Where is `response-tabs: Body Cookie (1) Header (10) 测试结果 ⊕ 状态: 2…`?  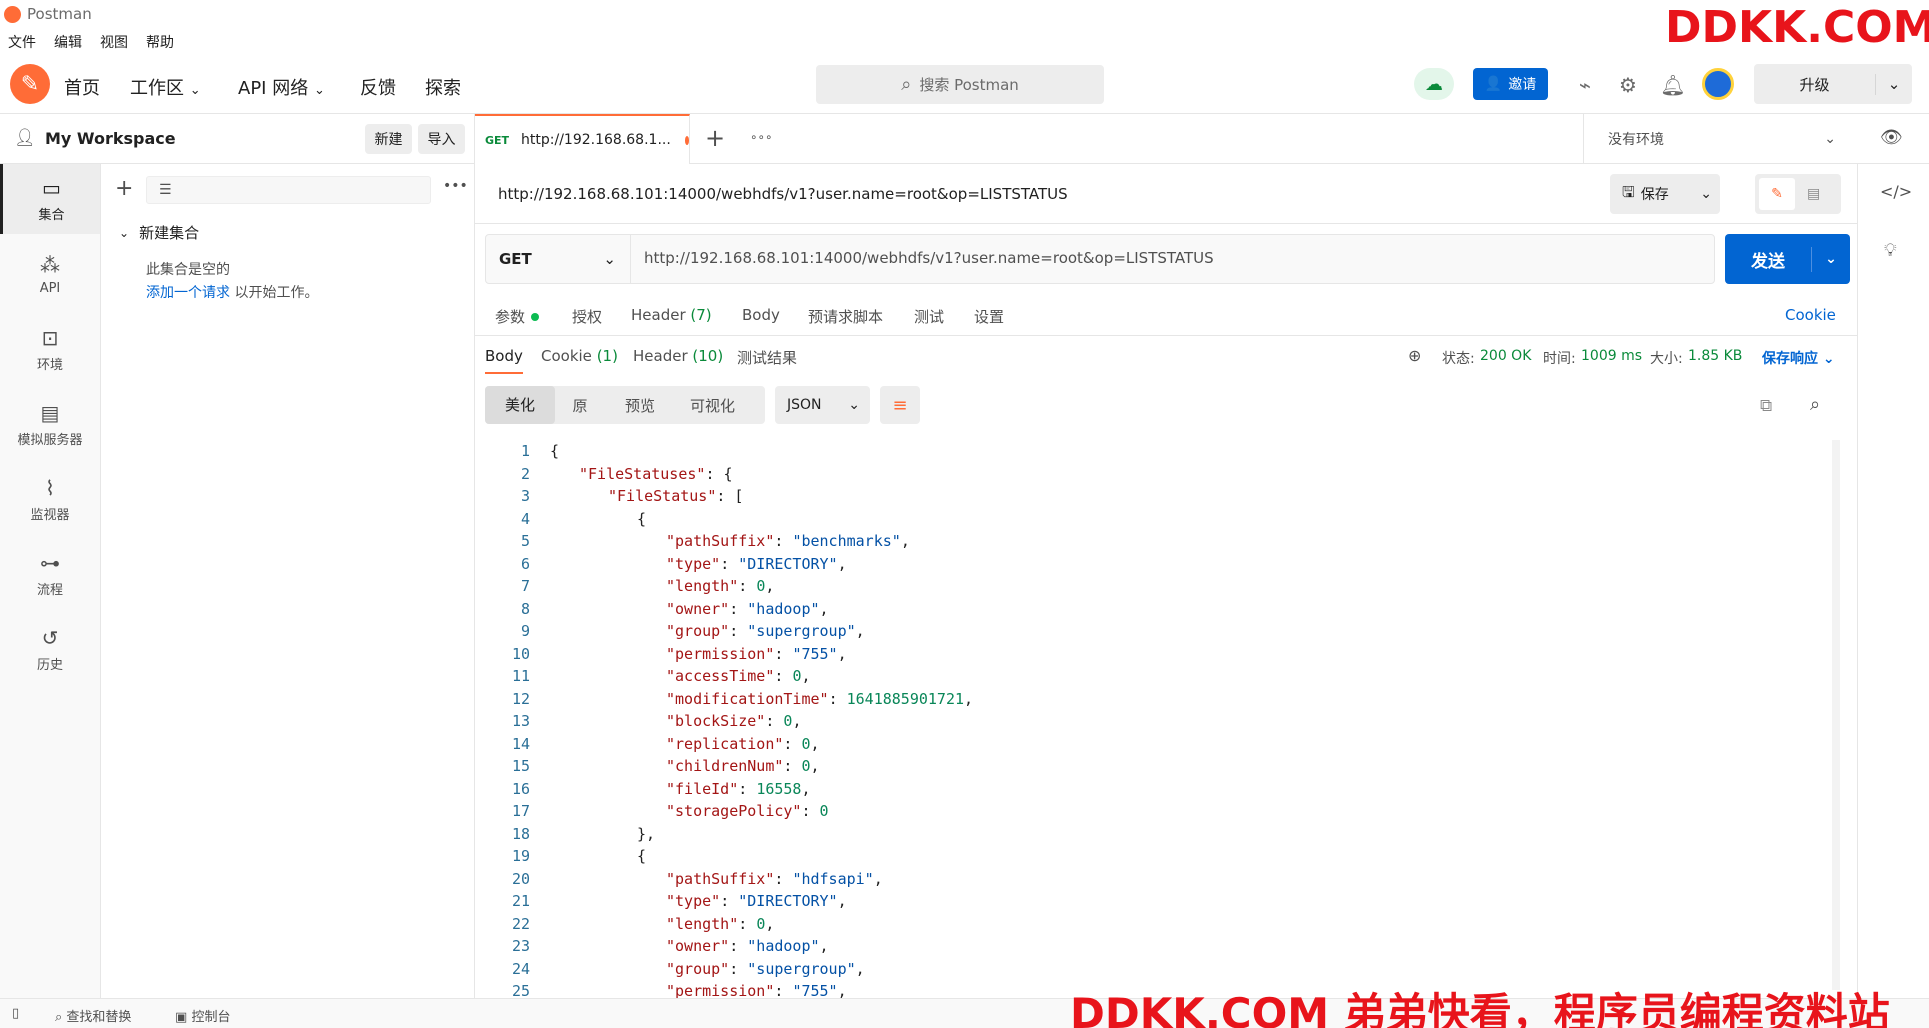 response-tabs: Body Cookie (1) Header (10) 测试结果 ⊕ 状态: 2… is located at coordinates (1166, 360).